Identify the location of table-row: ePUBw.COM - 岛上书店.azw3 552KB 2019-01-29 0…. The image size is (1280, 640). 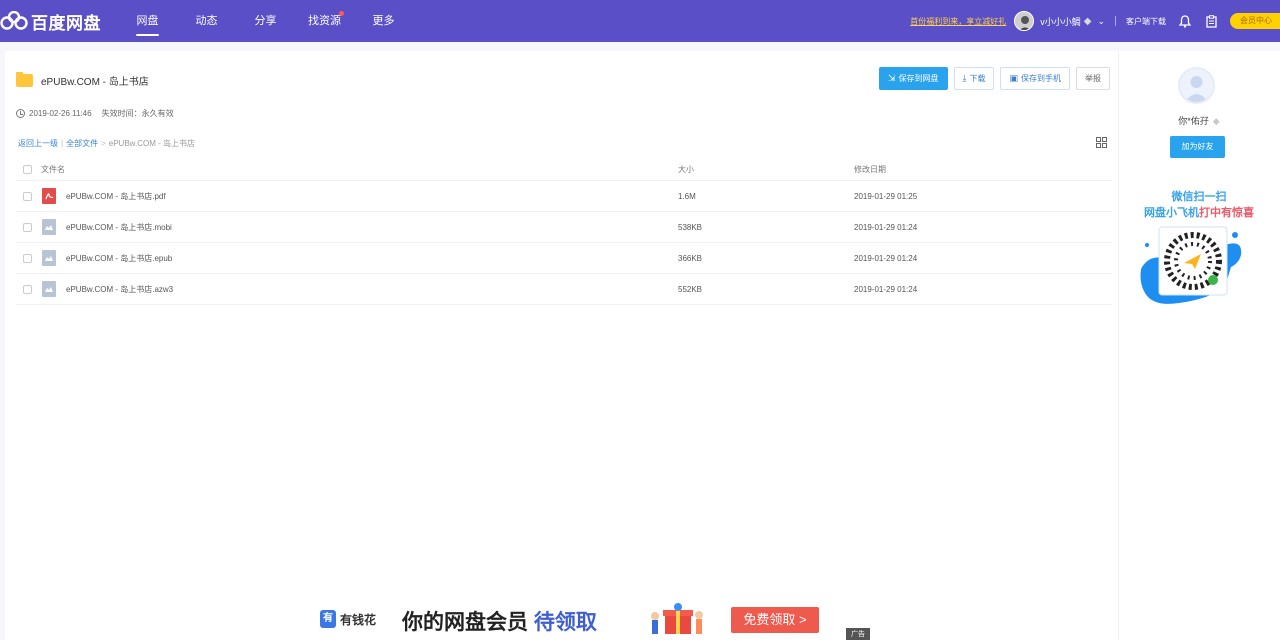
(564, 289).